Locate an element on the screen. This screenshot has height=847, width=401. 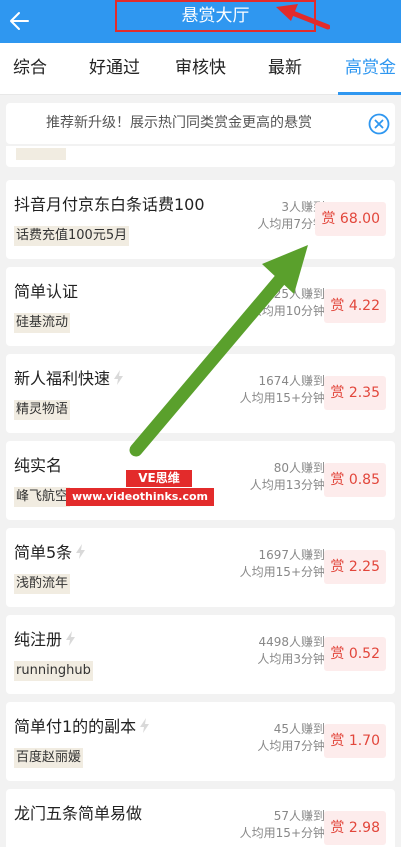
watermark: VE思维 www.videothinks.com is located at coordinates (140, 488).